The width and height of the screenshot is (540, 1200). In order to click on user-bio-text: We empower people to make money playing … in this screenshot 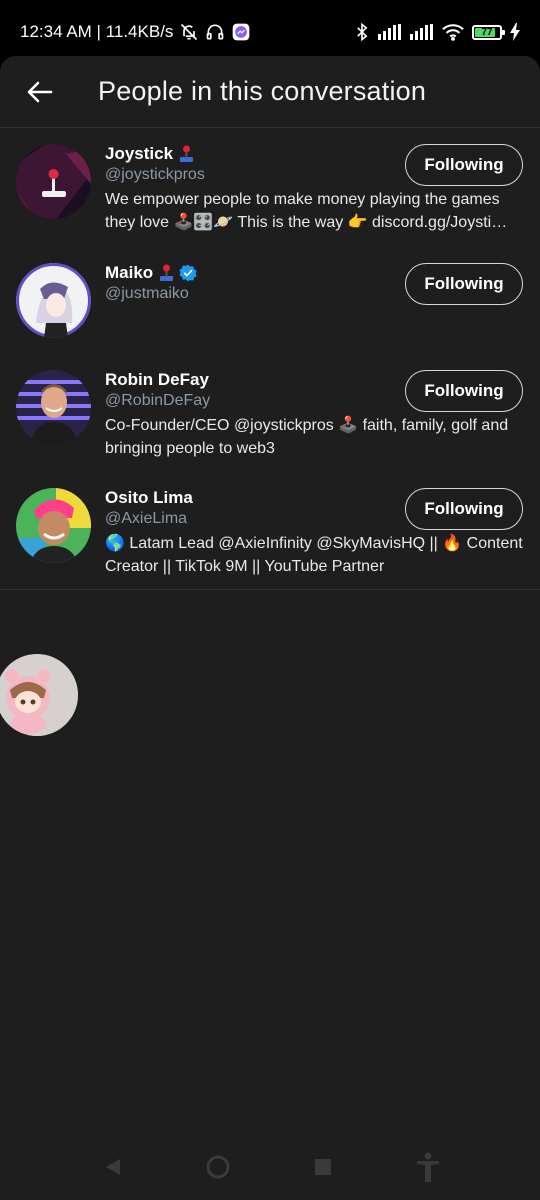, I will do `click(306, 211)`.